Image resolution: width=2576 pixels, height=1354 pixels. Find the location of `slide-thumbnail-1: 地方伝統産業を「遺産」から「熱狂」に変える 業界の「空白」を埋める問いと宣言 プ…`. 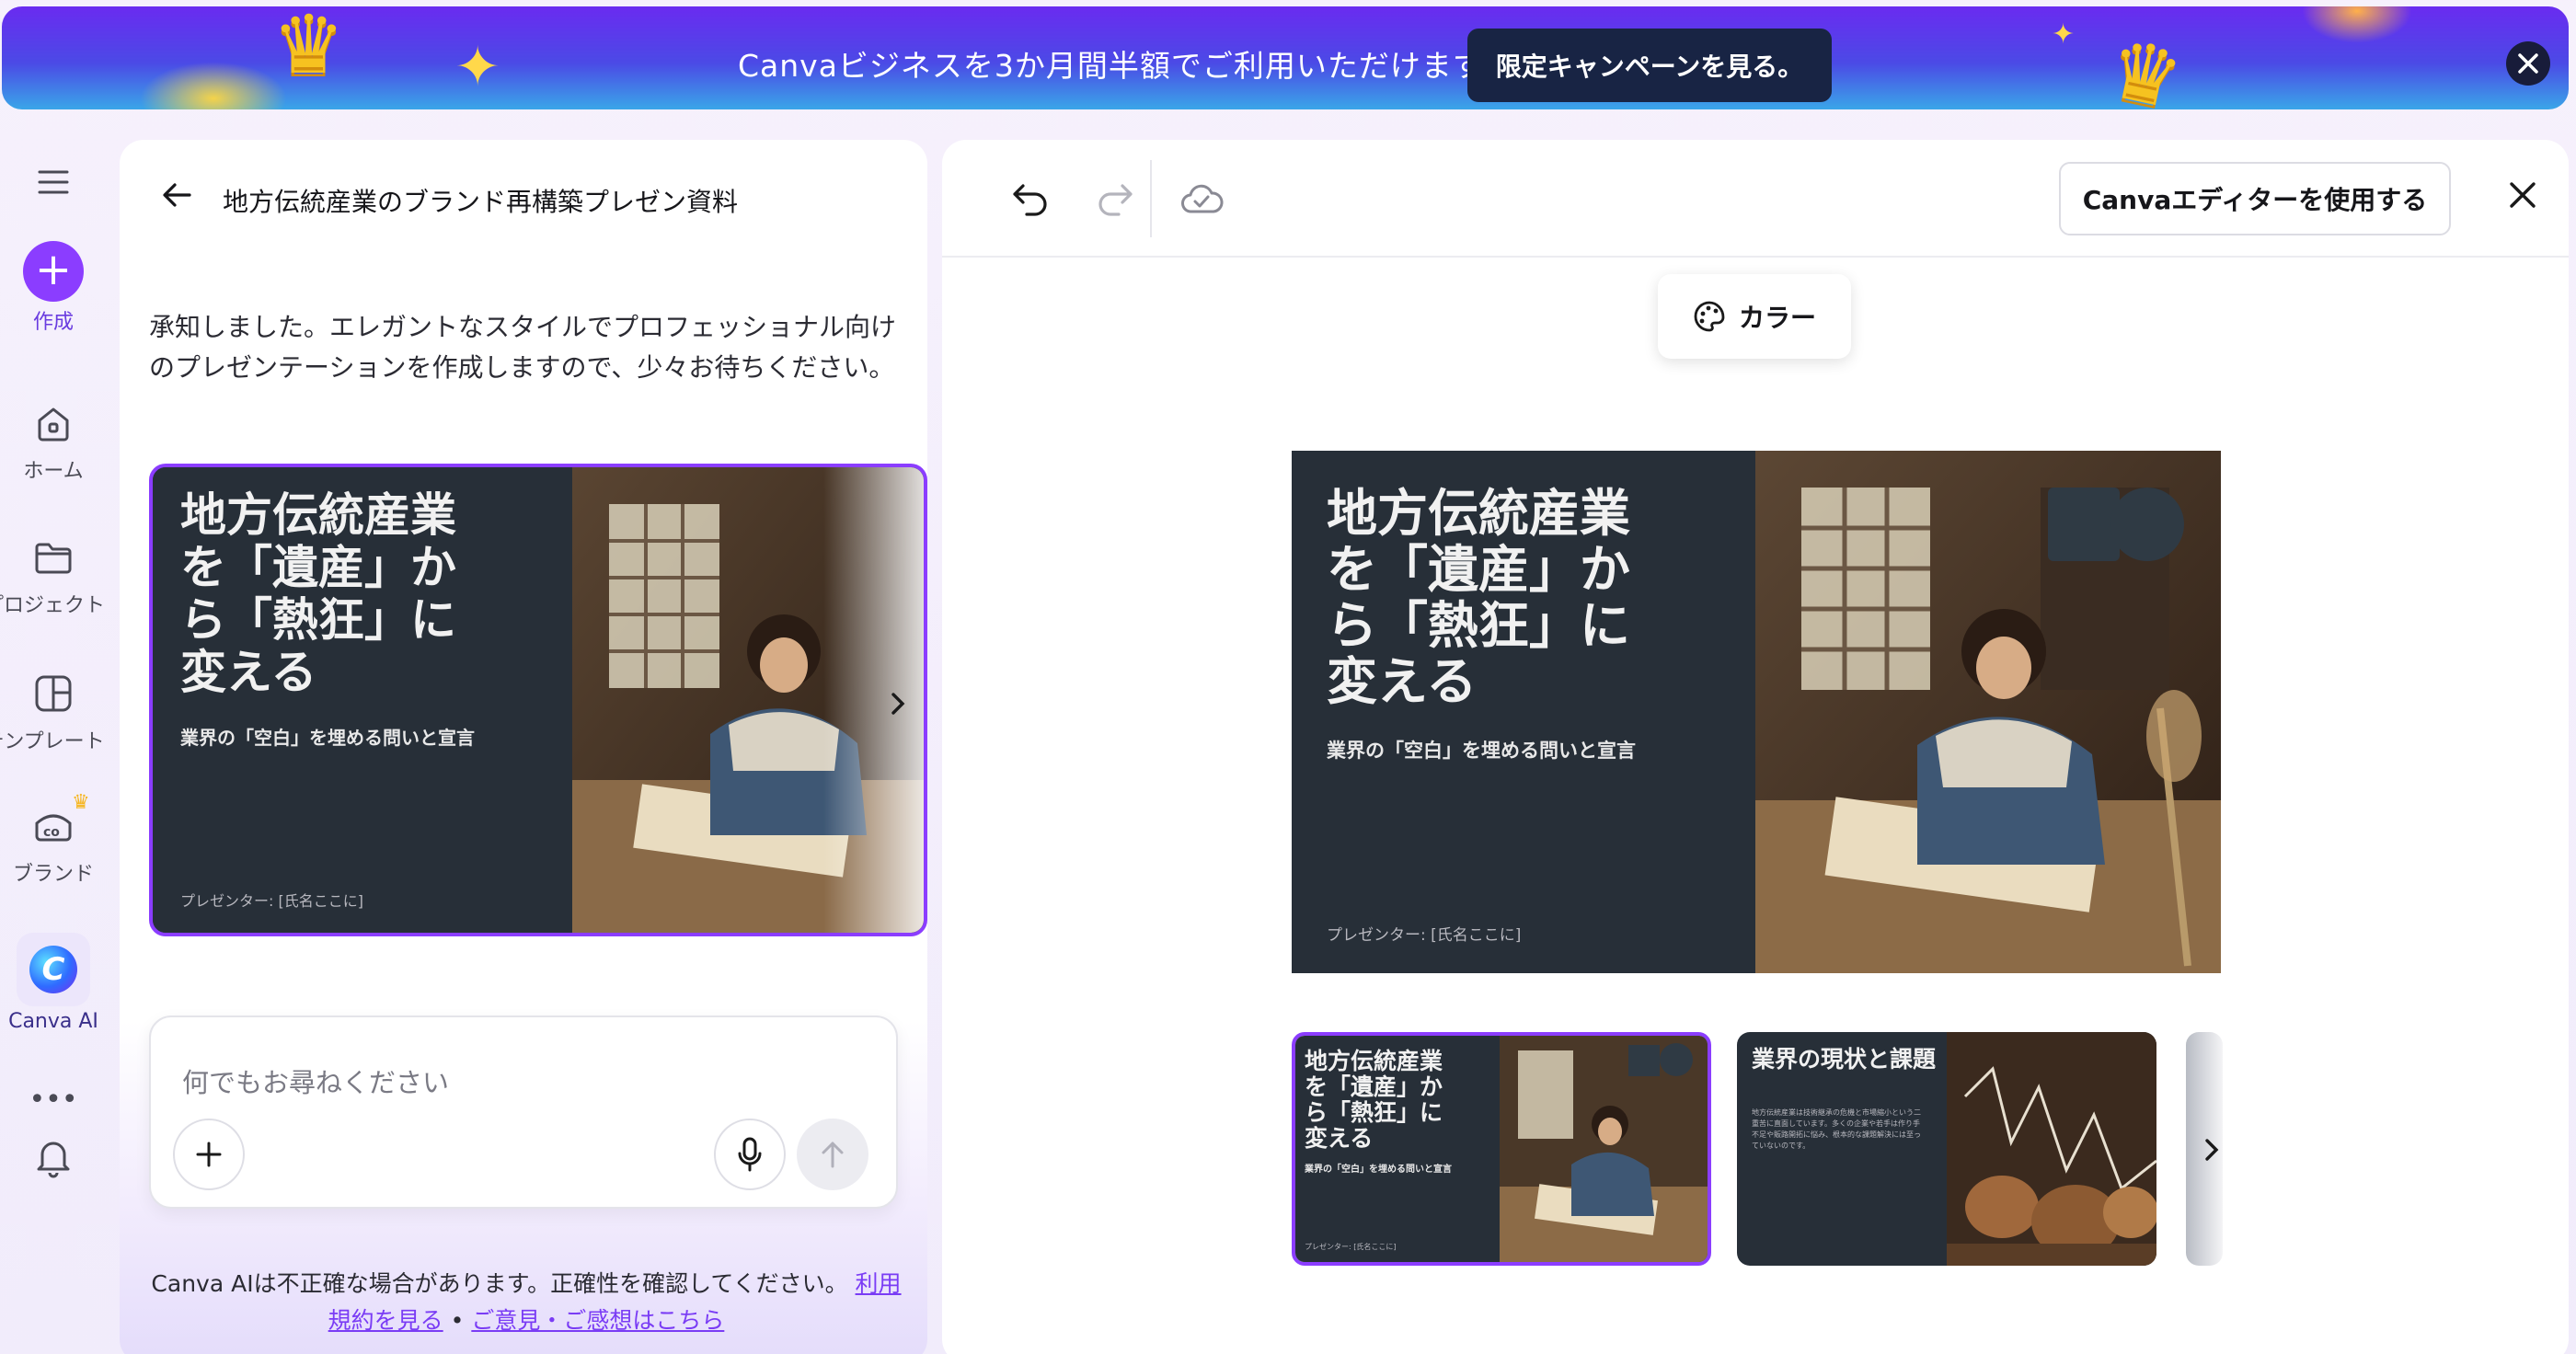

slide-thumbnail-1: 地方伝統産業を「遺産」から「熱狂」に変える 業界の「空白」を埋める問いと宣言 プ… is located at coordinates (1501, 1149).